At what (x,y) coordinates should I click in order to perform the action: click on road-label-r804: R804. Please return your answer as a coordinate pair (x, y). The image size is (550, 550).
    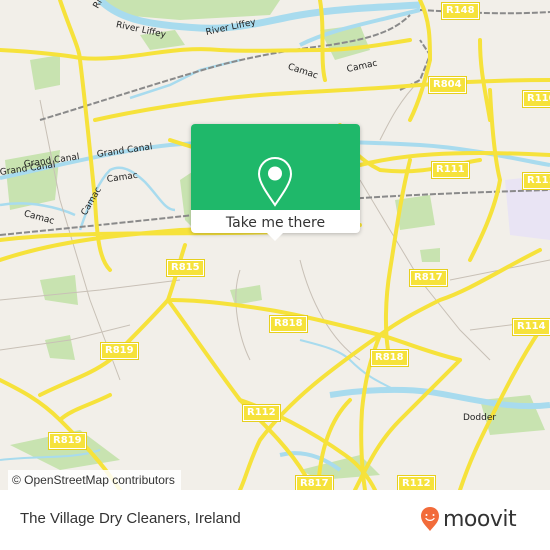
    Looking at the image, I should click on (447, 85).